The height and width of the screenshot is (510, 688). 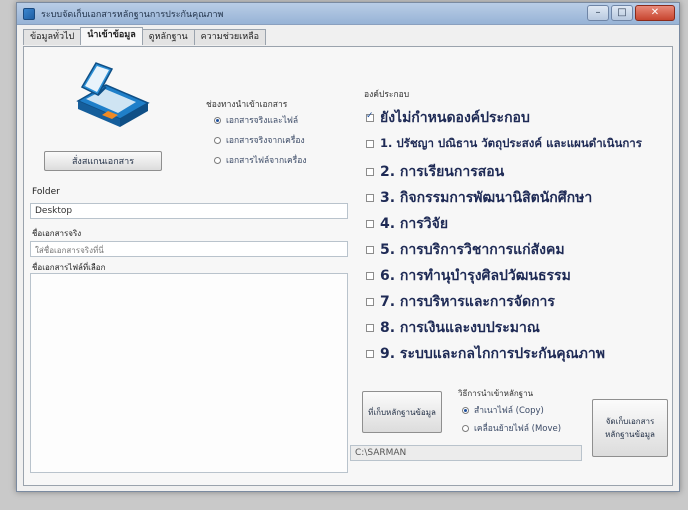 What do you see at coordinates (387, 95) in the screenshot?
I see `components-title: องค์ประกอบ` at bounding box center [387, 95].